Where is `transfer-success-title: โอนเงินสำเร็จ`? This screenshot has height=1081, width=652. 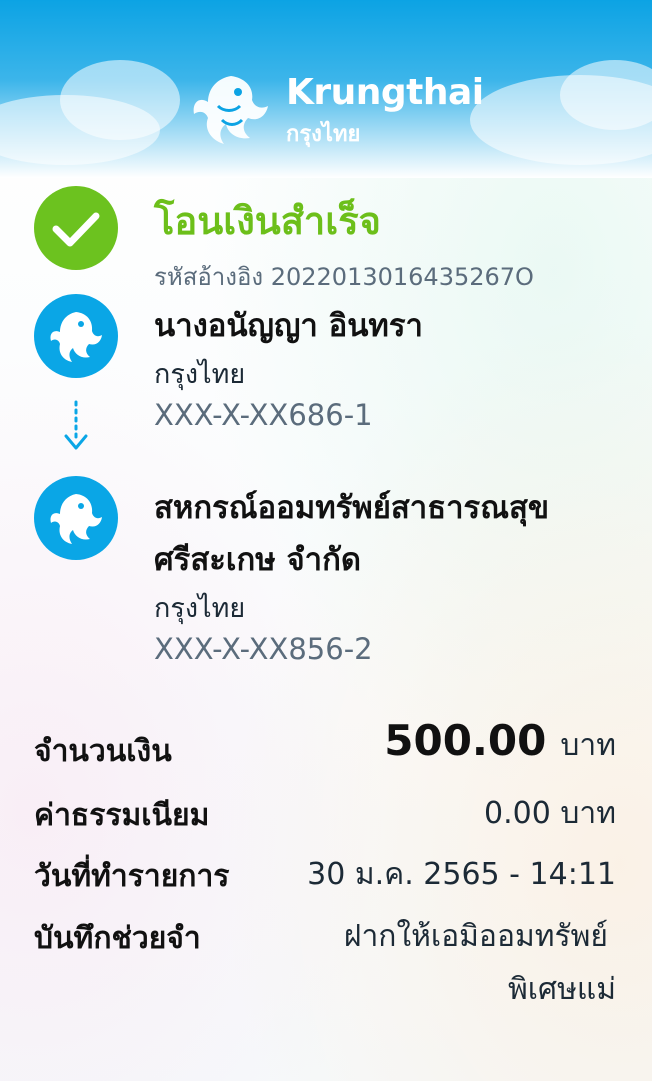 transfer-success-title: โอนเงินสำเร็จ is located at coordinates (267, 221).